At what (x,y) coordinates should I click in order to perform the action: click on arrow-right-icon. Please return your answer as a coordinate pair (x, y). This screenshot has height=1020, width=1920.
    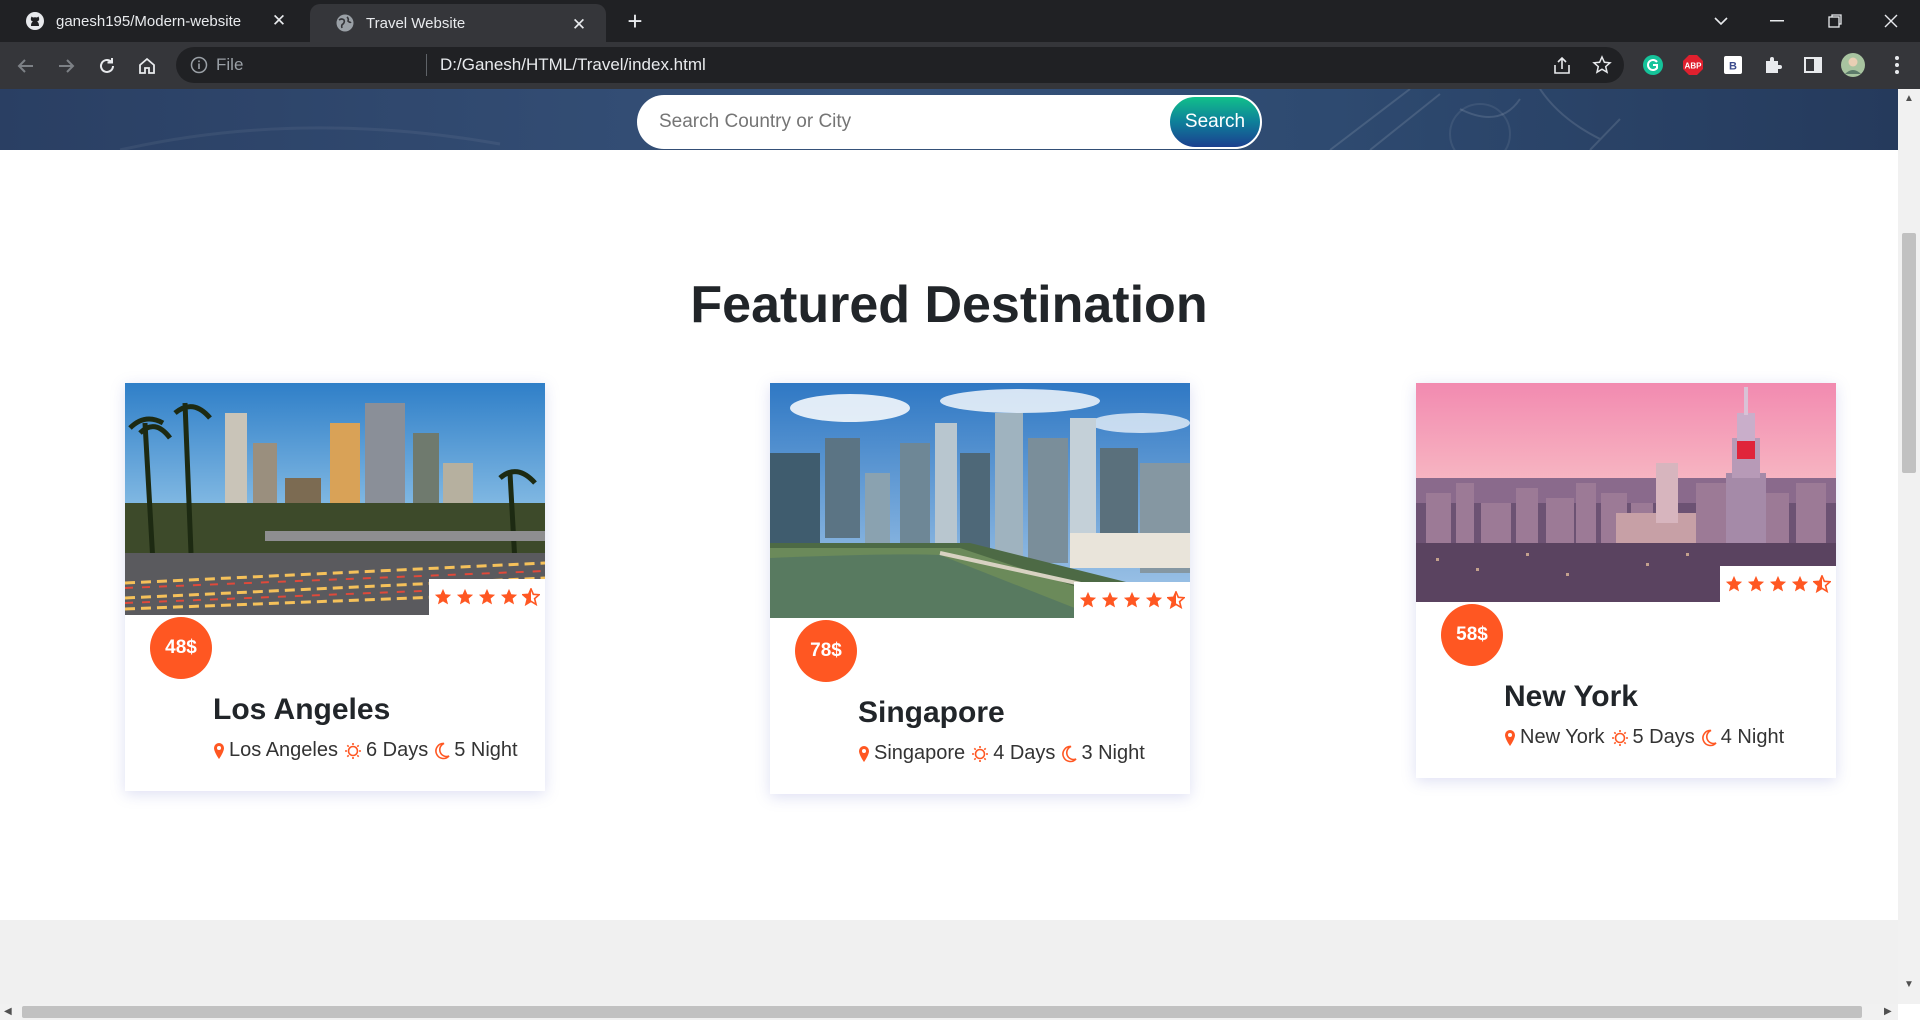
    Looking at the image, I should click on (67, 66).